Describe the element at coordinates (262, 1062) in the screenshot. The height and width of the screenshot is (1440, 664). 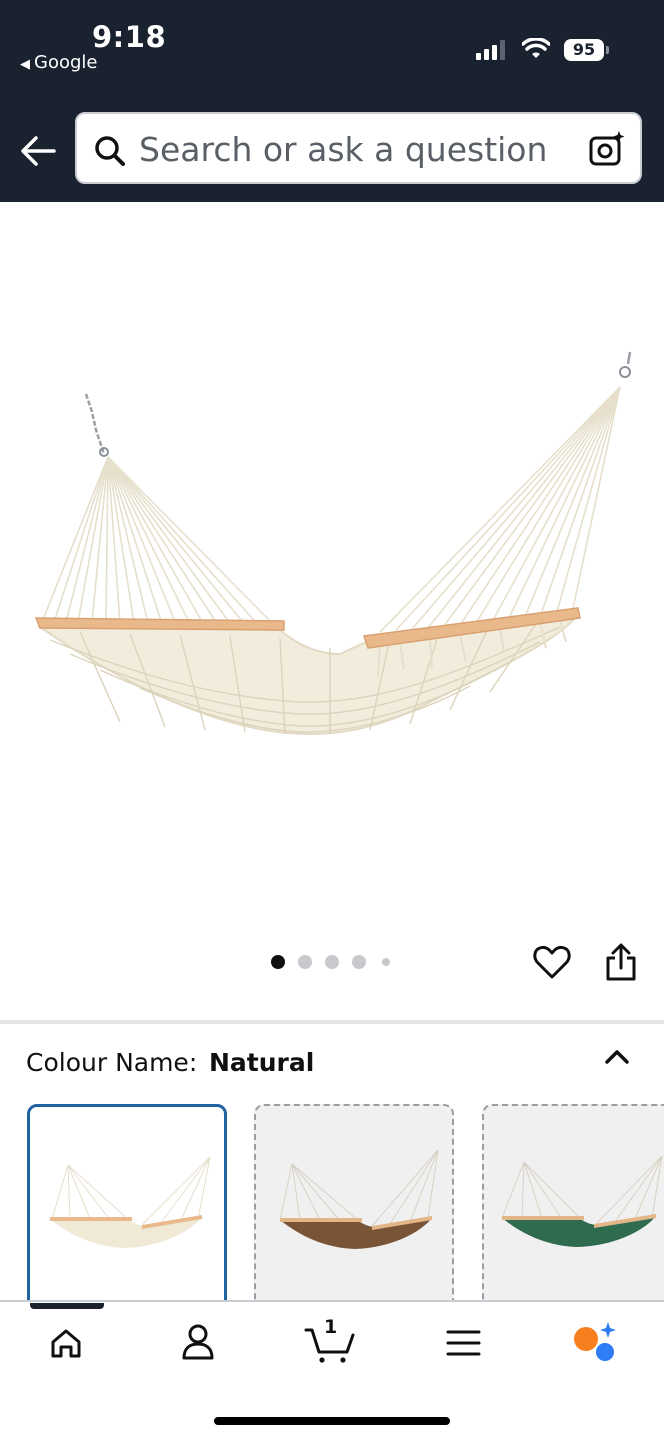
I see `colour-name-value: Natural` at that location.